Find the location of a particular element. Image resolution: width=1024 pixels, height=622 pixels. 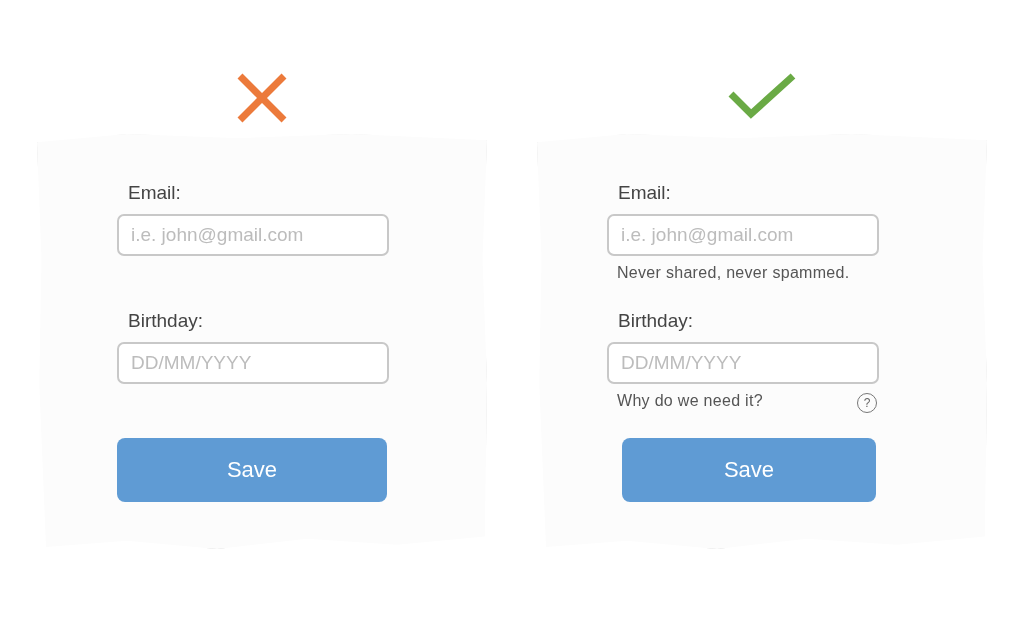

cross-icon is located at coordinates (262, 98).